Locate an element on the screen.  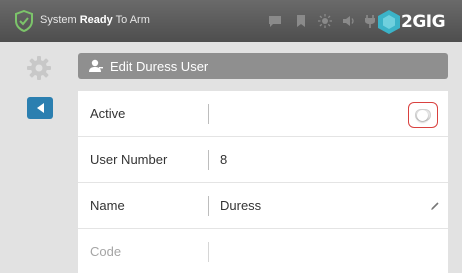
back-button is located at coordinates (40, 108).